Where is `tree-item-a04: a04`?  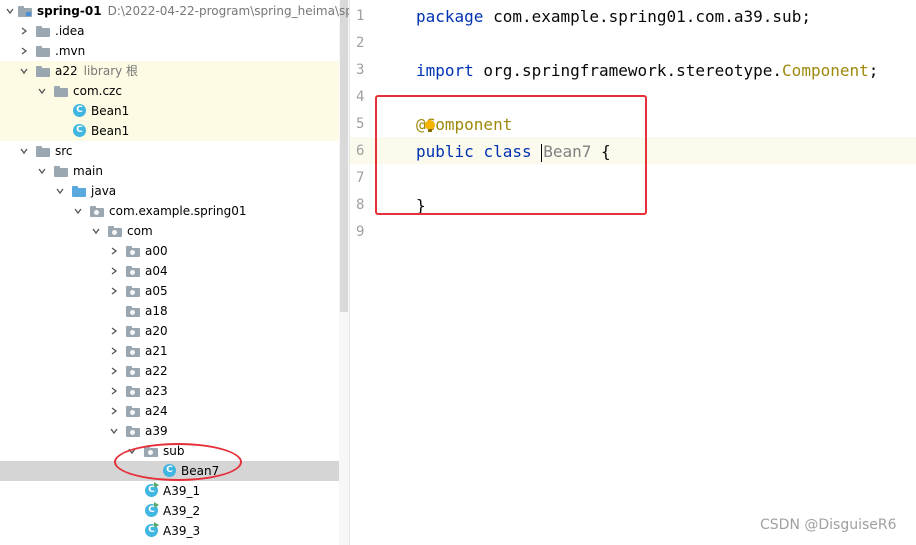
tree-item-a04: a04 is located at coordinates (169, 271).